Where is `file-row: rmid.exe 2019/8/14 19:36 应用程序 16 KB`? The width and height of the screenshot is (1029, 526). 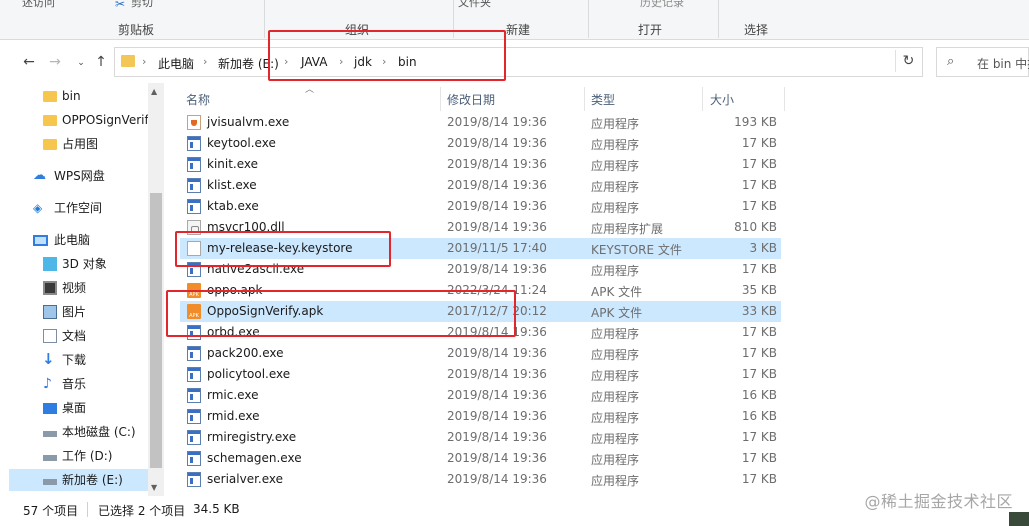
file-row: rmid.exe 2019/8/14 19:36 应用程序 16 KB is located at coordinates (480, 416).